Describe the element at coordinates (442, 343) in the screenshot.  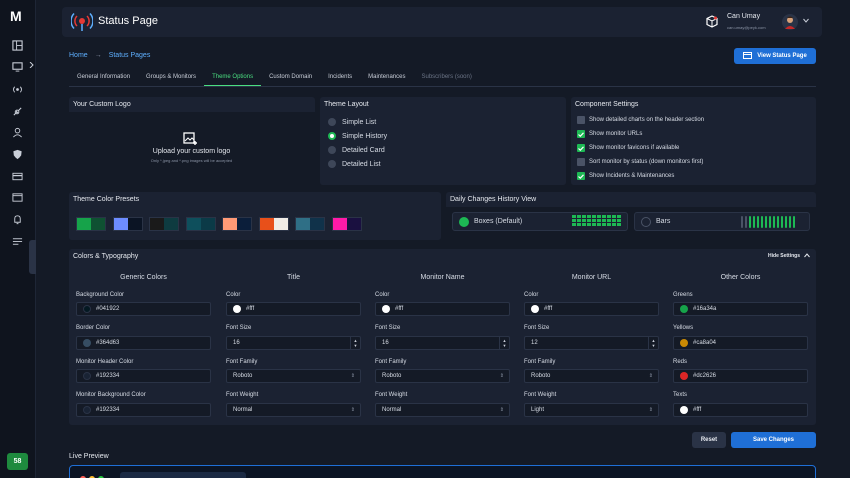
I see `monitor-name-font-size-input: 16 ▲ ▼` at that location.